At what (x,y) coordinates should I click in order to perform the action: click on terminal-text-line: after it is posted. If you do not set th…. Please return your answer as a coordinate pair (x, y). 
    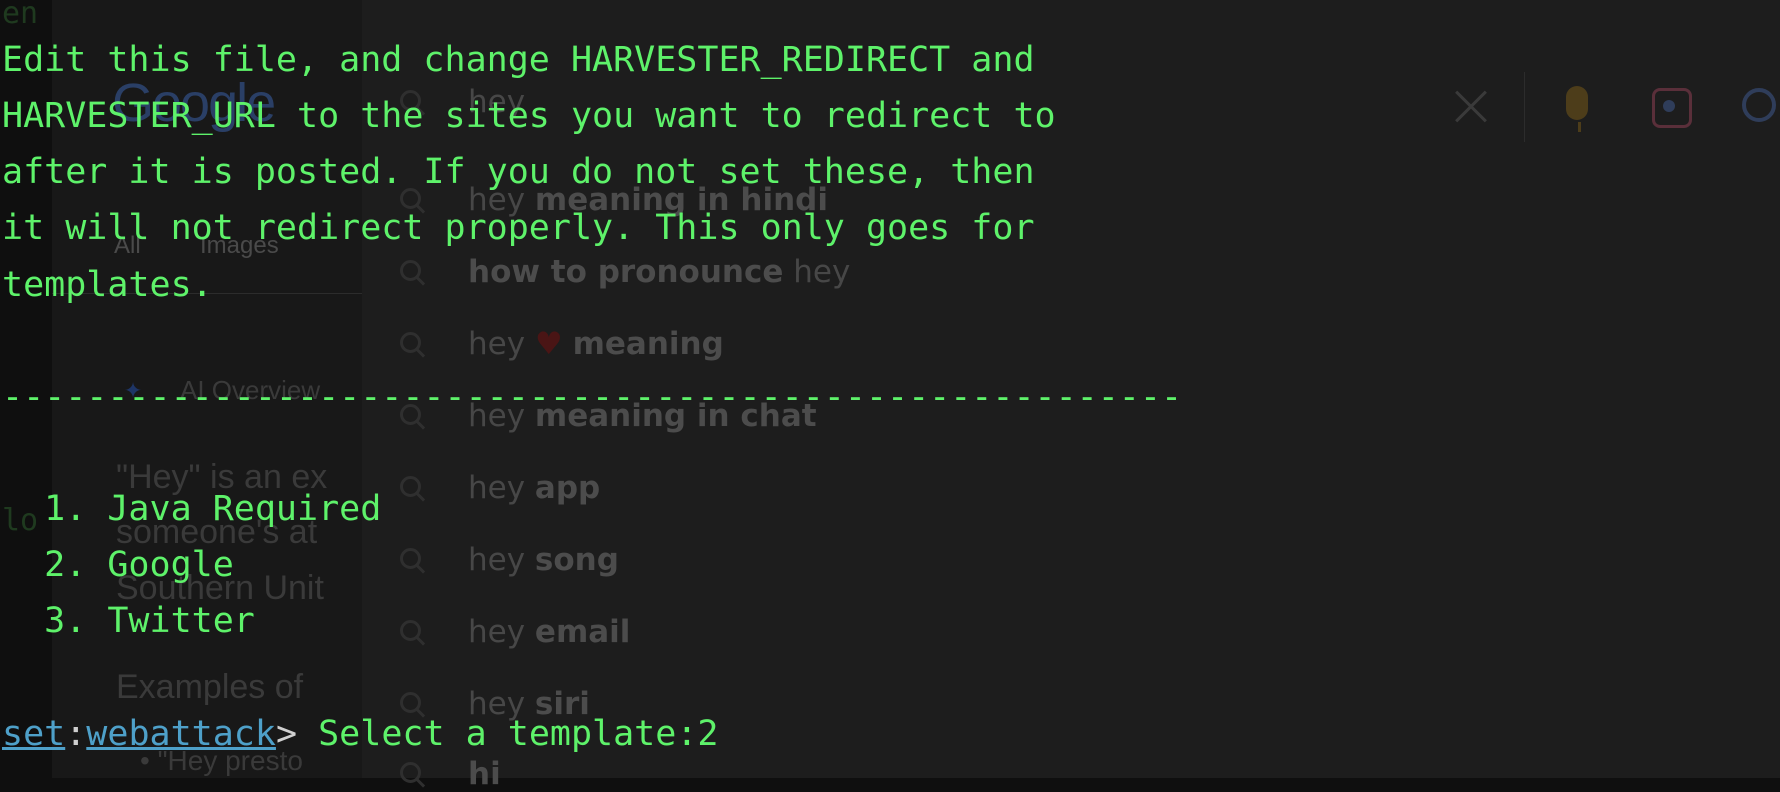
    Looking at the image, I should click on (518, 172).